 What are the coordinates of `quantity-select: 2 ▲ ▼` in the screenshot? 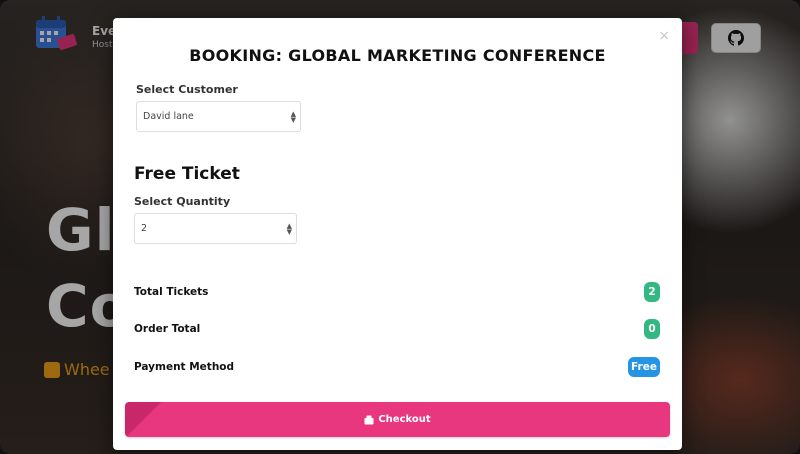 It's located at (215, 228).